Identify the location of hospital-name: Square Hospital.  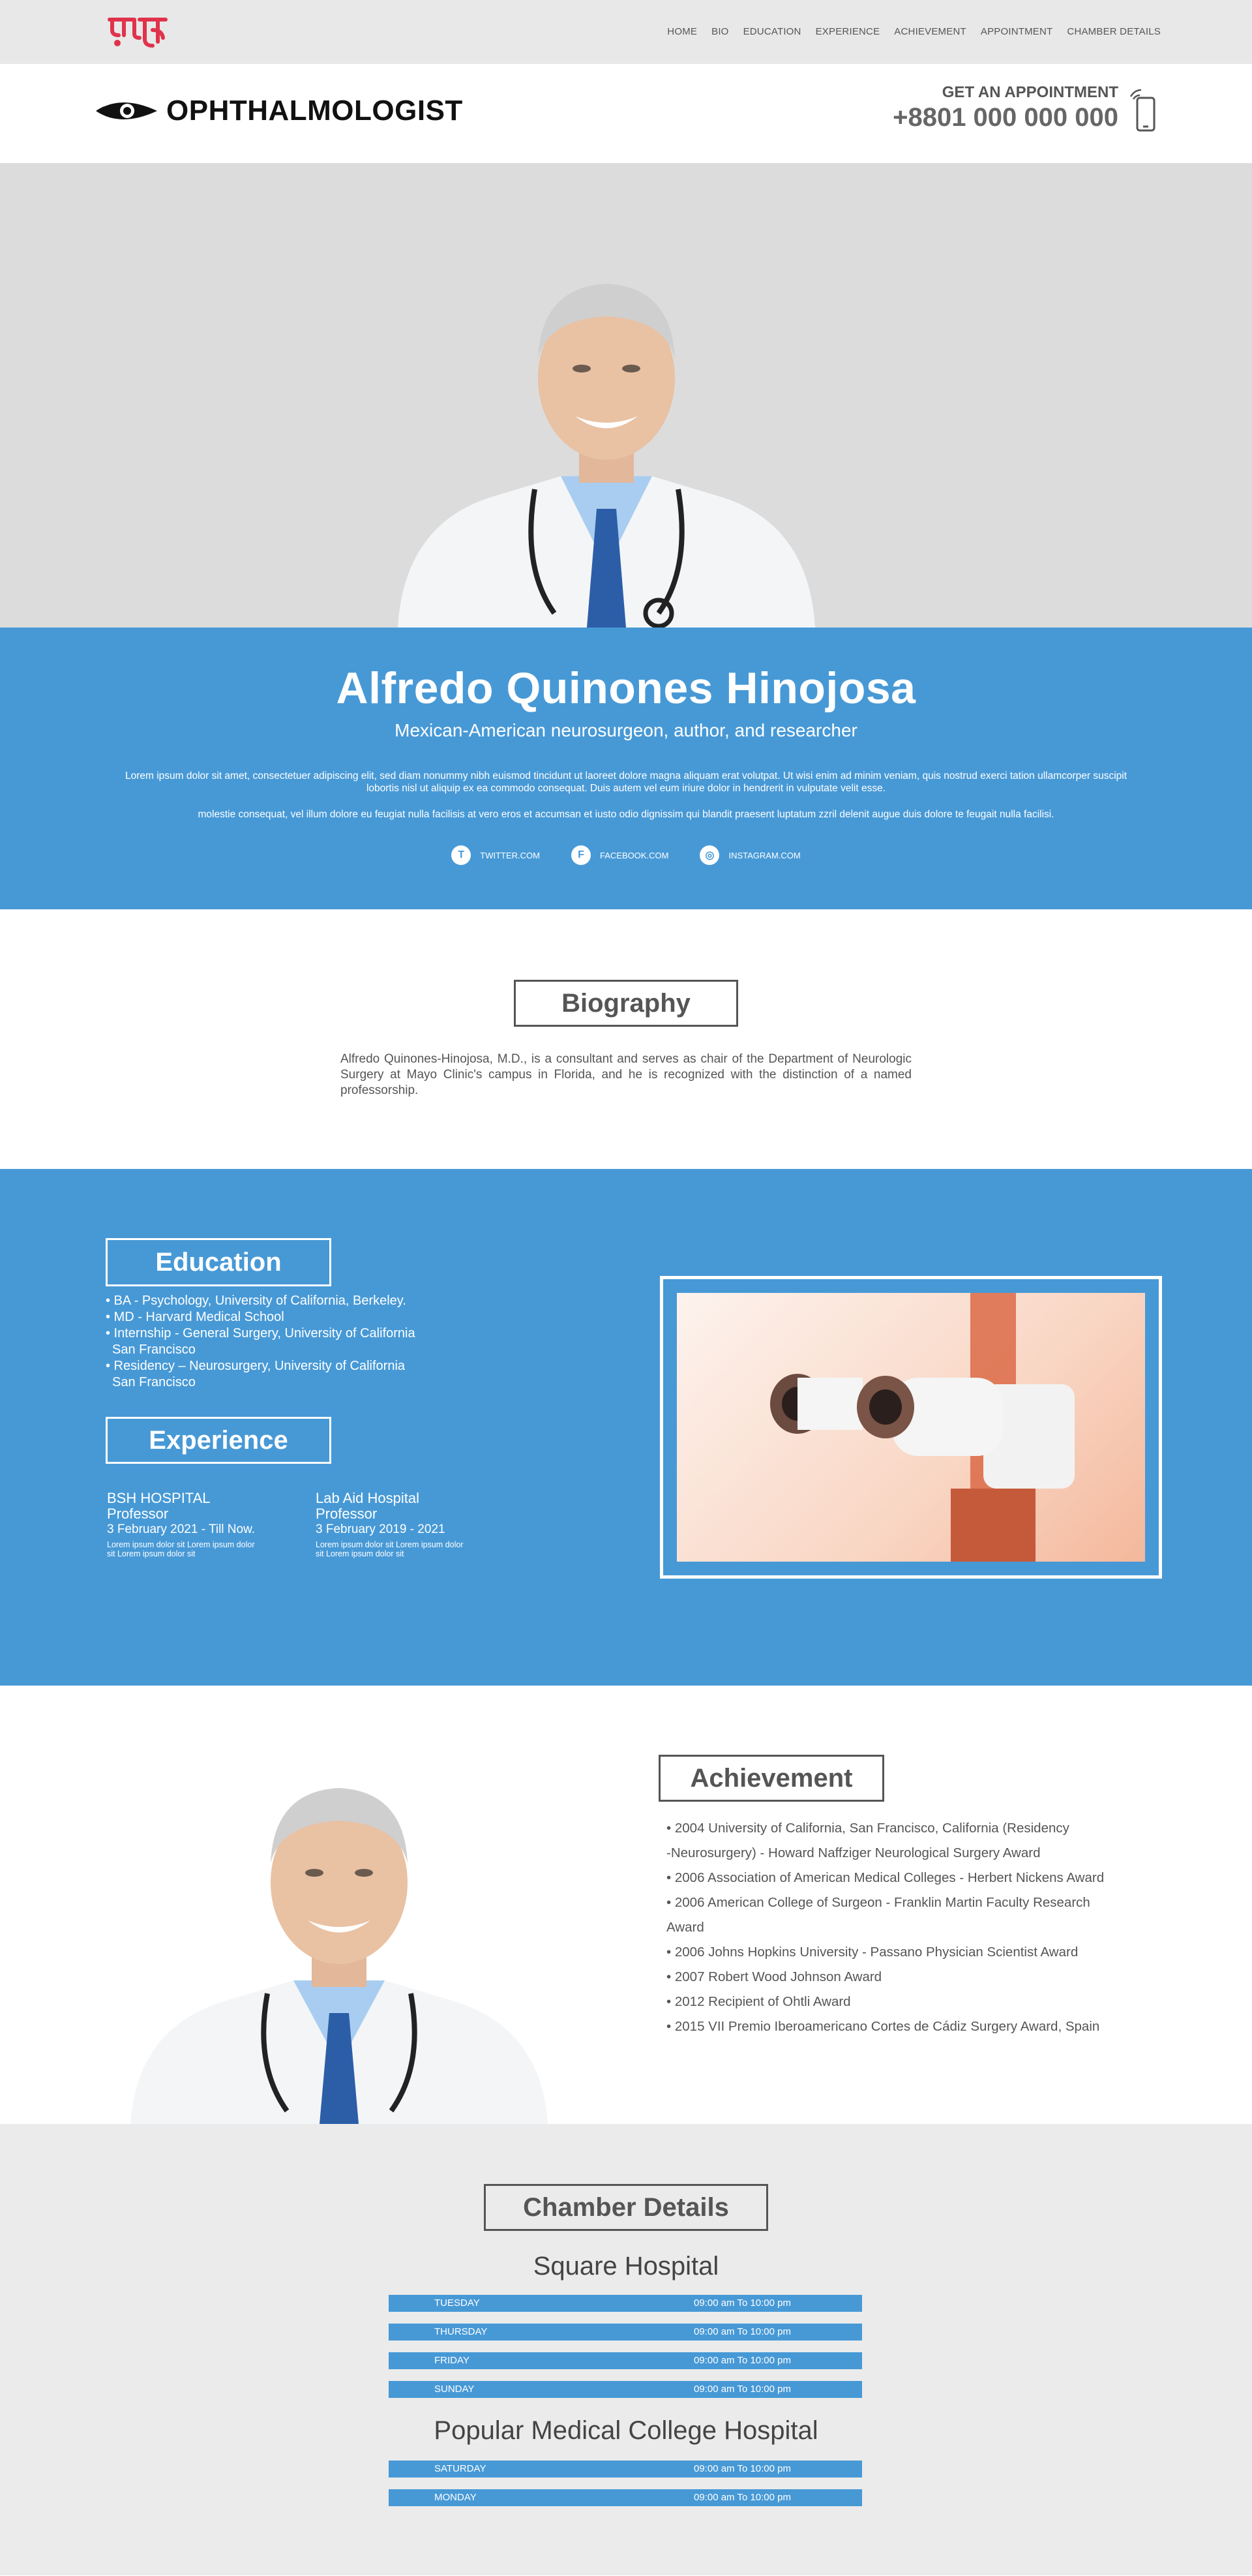
(626, 2267).